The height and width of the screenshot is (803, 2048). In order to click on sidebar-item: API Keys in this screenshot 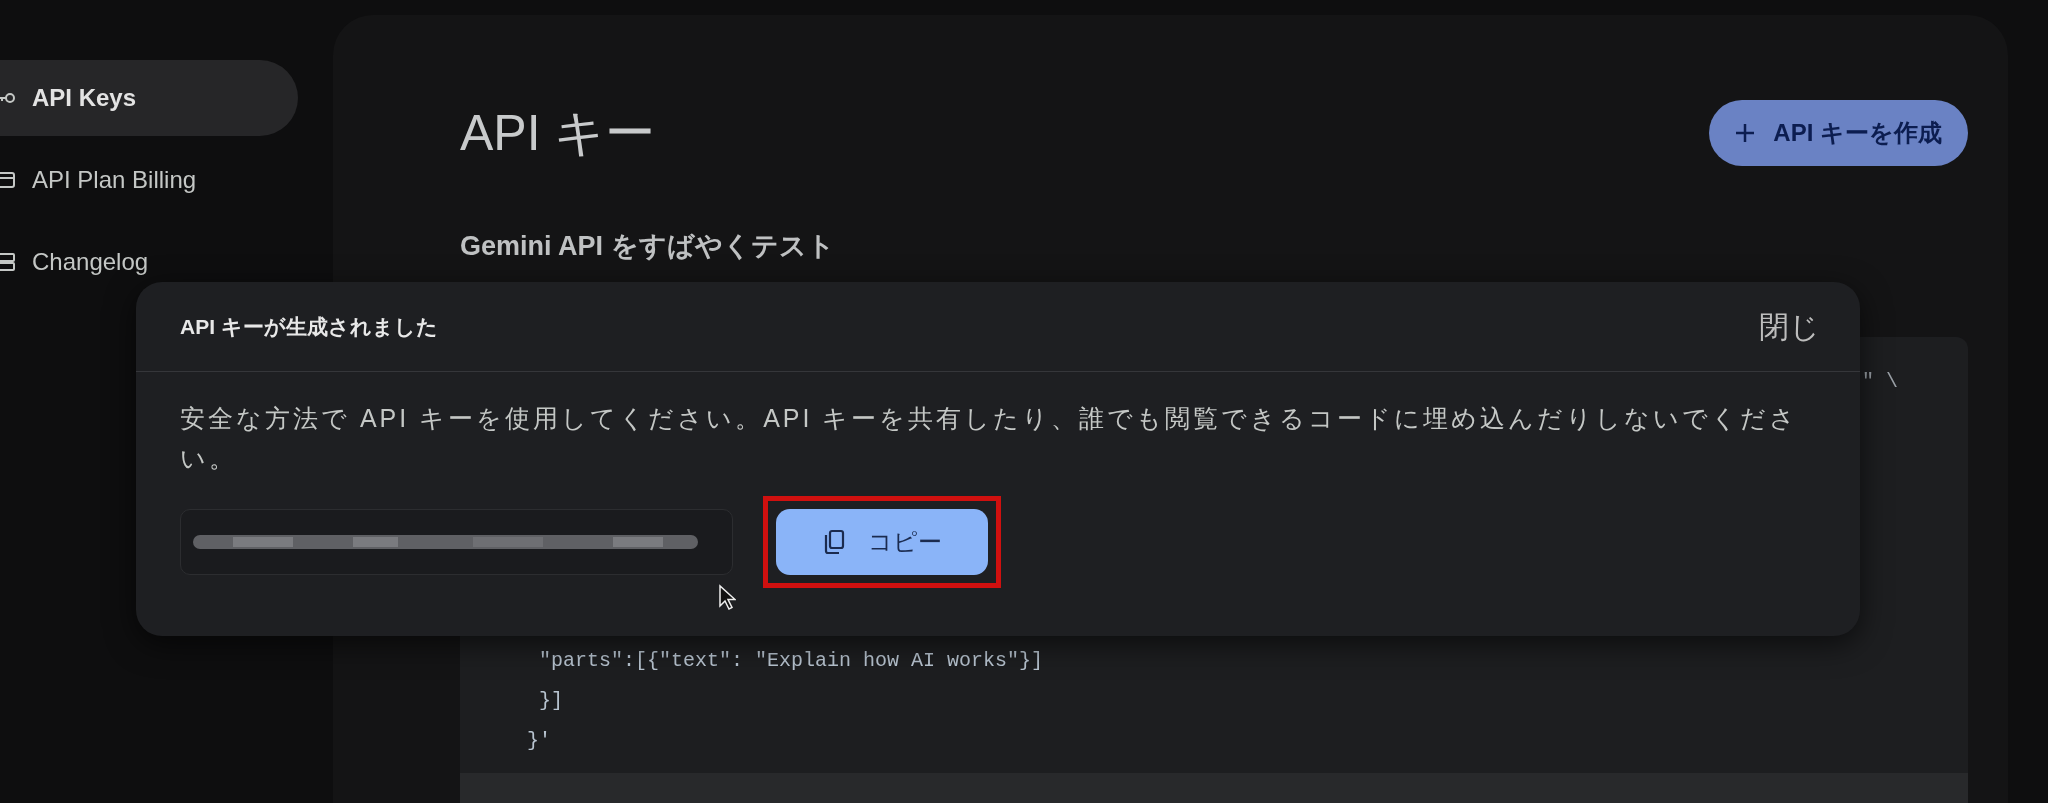, I will do `click(149, 98)`.